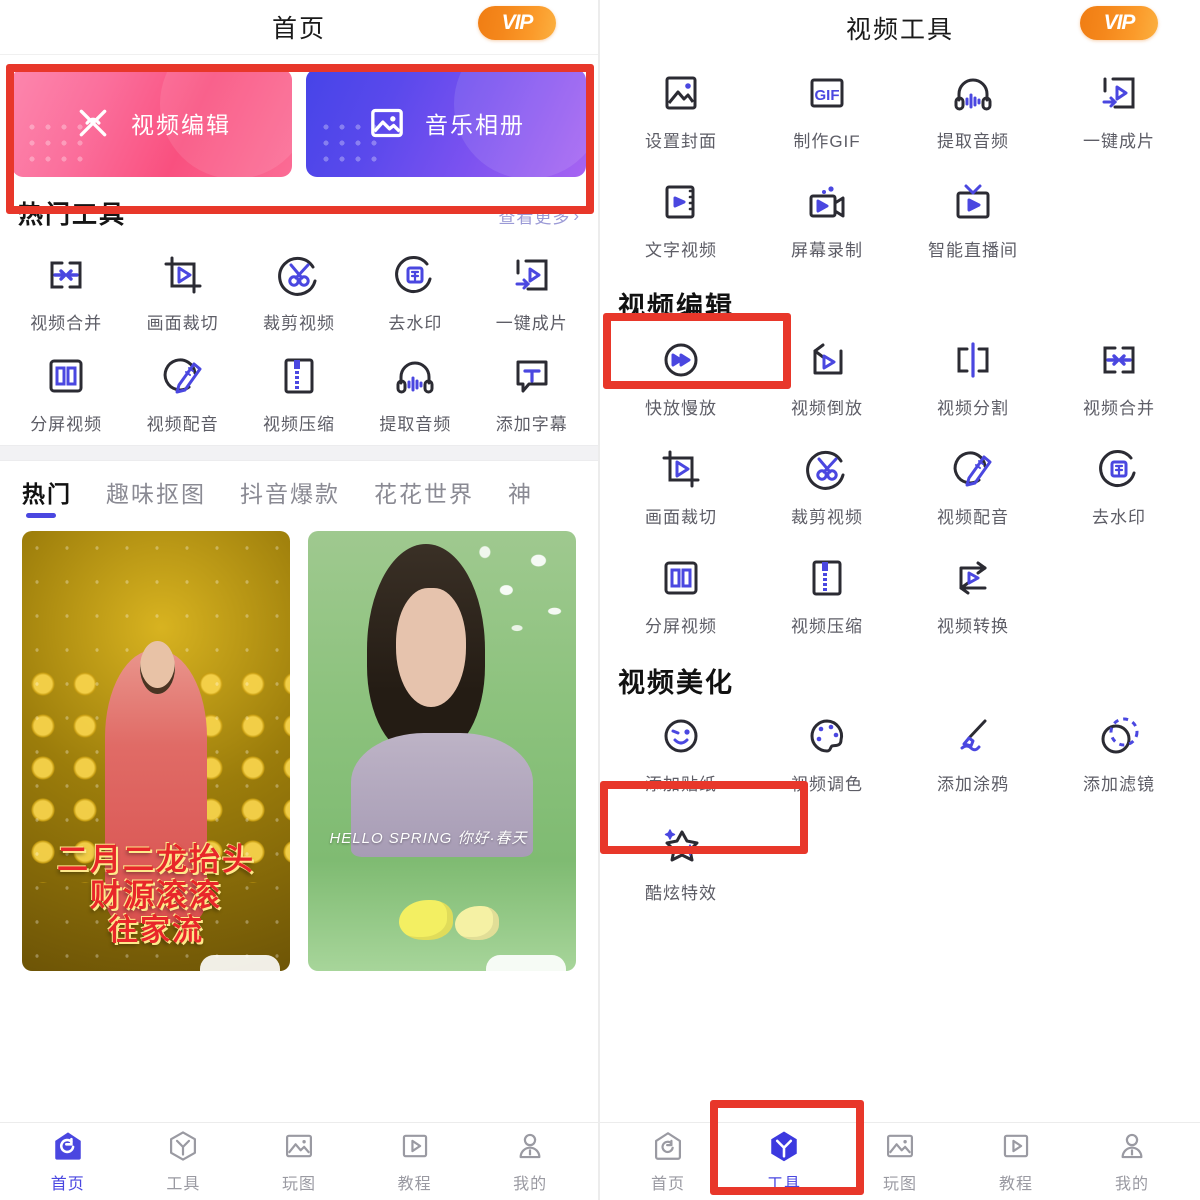  I want to click on banner-music-album: 音乐相册, so click(446, 123).